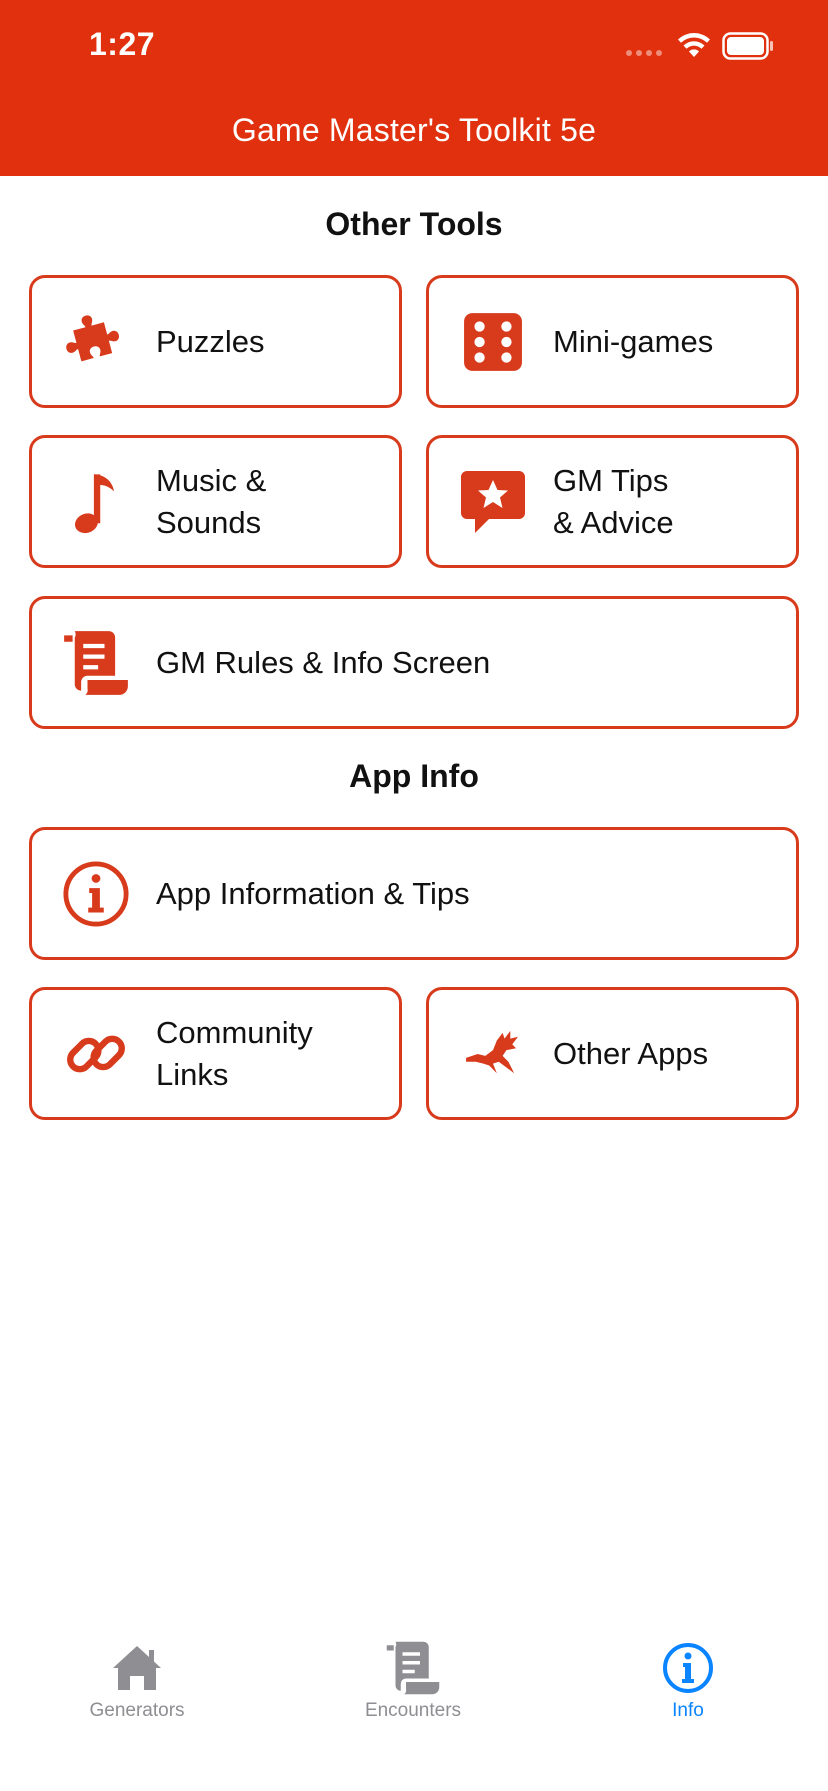 The height and width of the screenshot is (1791, 828). Describe the element at coordinates (137, 1710) in the screenshot. I see `tab-label-generators: Generators` at that location.